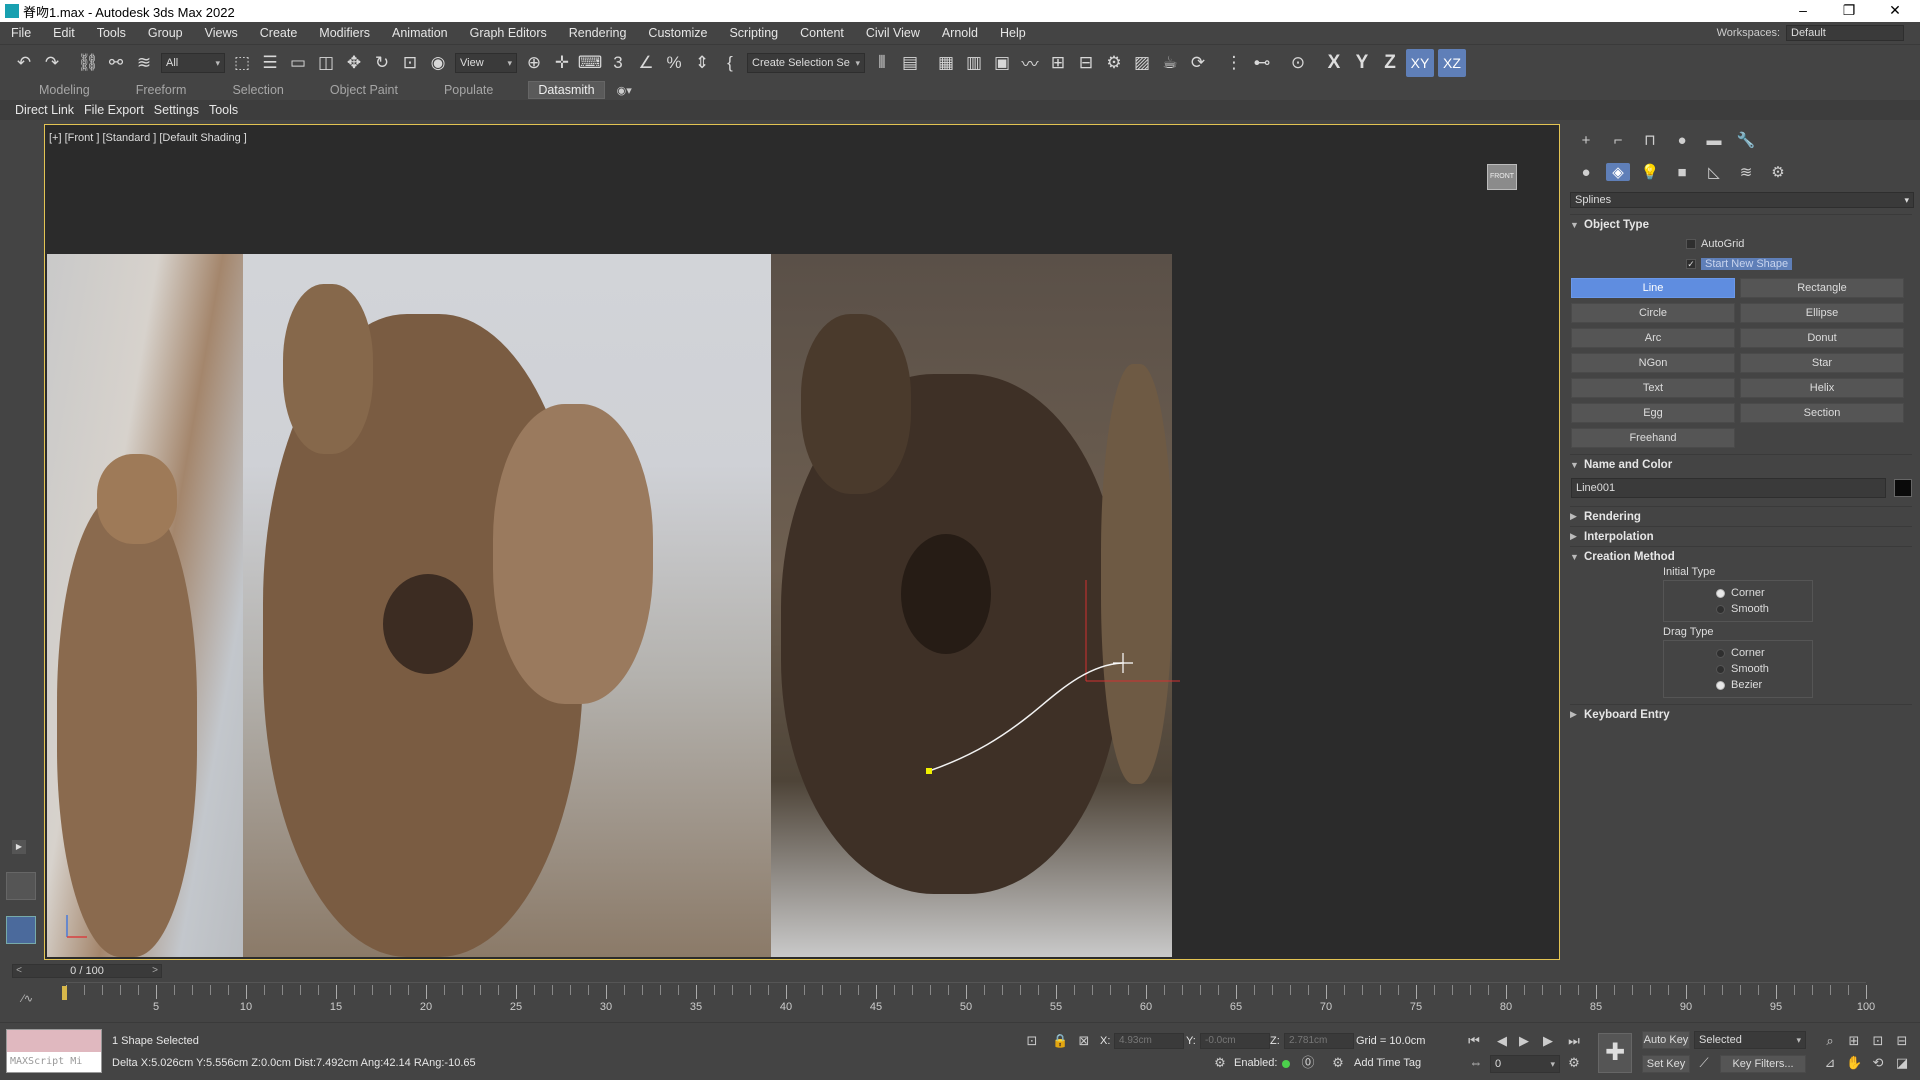 The image size is (1920, 1080). Describe the element at coordinates (21, 33) in the screenshot. I see `menu-file: File` at that location.